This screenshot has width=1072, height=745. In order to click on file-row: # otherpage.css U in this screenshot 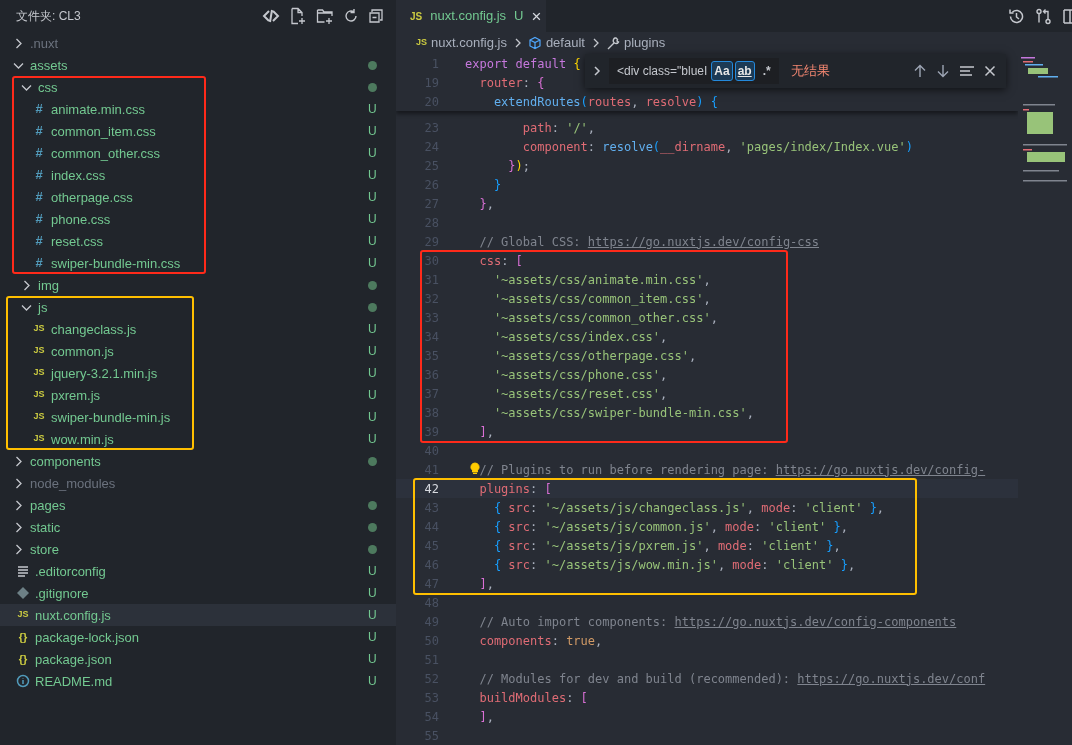, I will do `click(198, 197)`.